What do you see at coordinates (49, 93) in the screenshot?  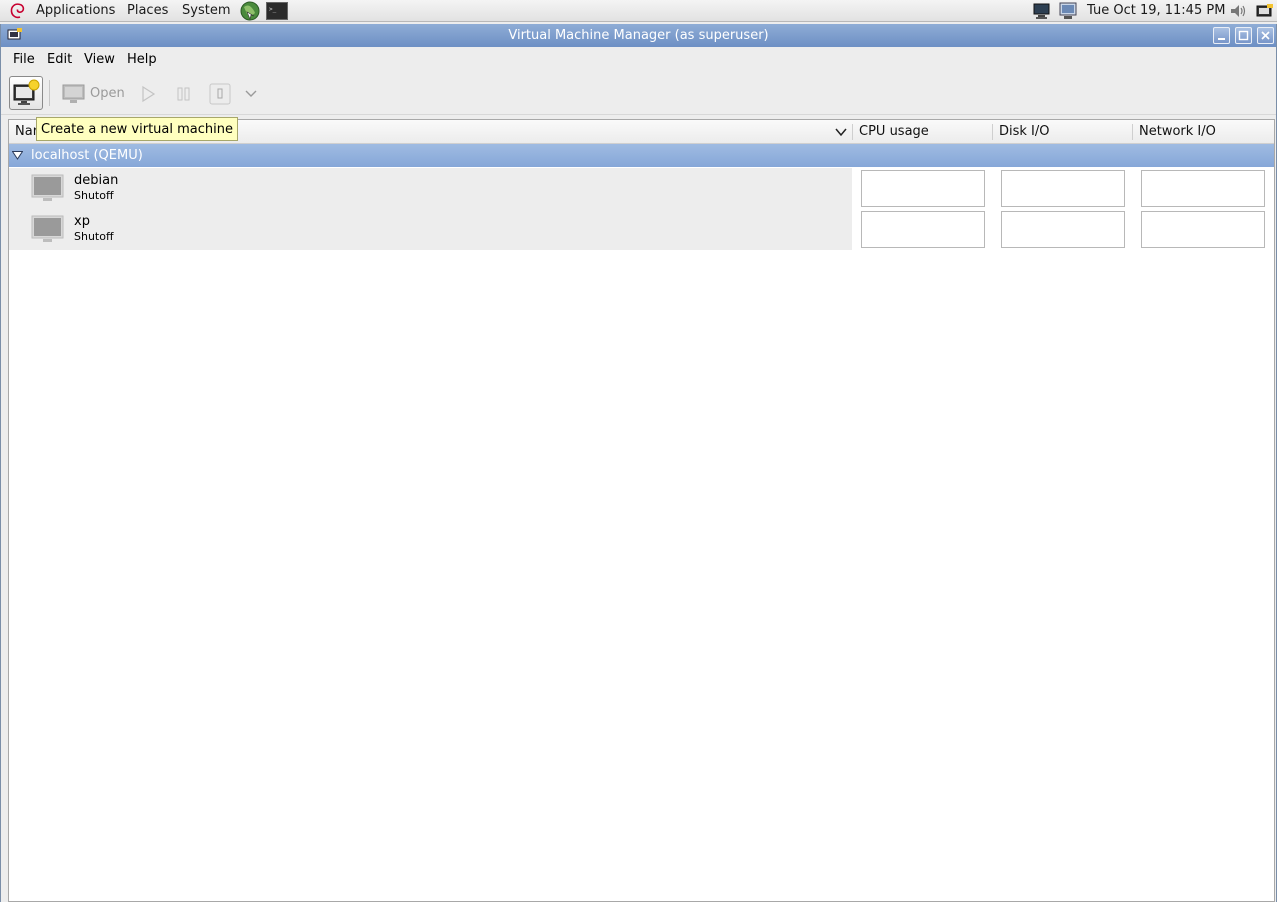 I see `toolbar-separator` at bounding box center [49, 93].